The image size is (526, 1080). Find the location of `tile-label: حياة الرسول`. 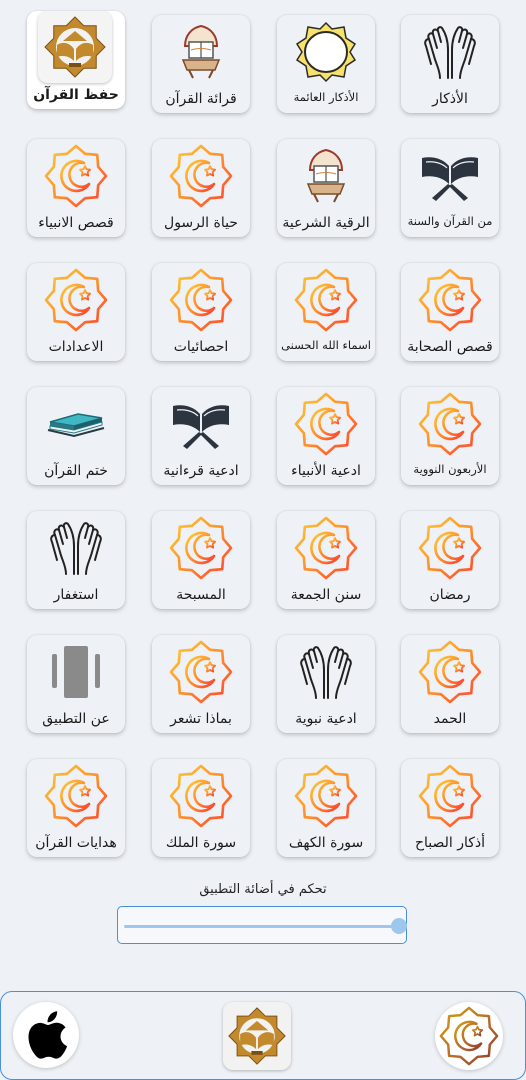

tile-label: حياة الرسول is located at coordinates (201, 223).